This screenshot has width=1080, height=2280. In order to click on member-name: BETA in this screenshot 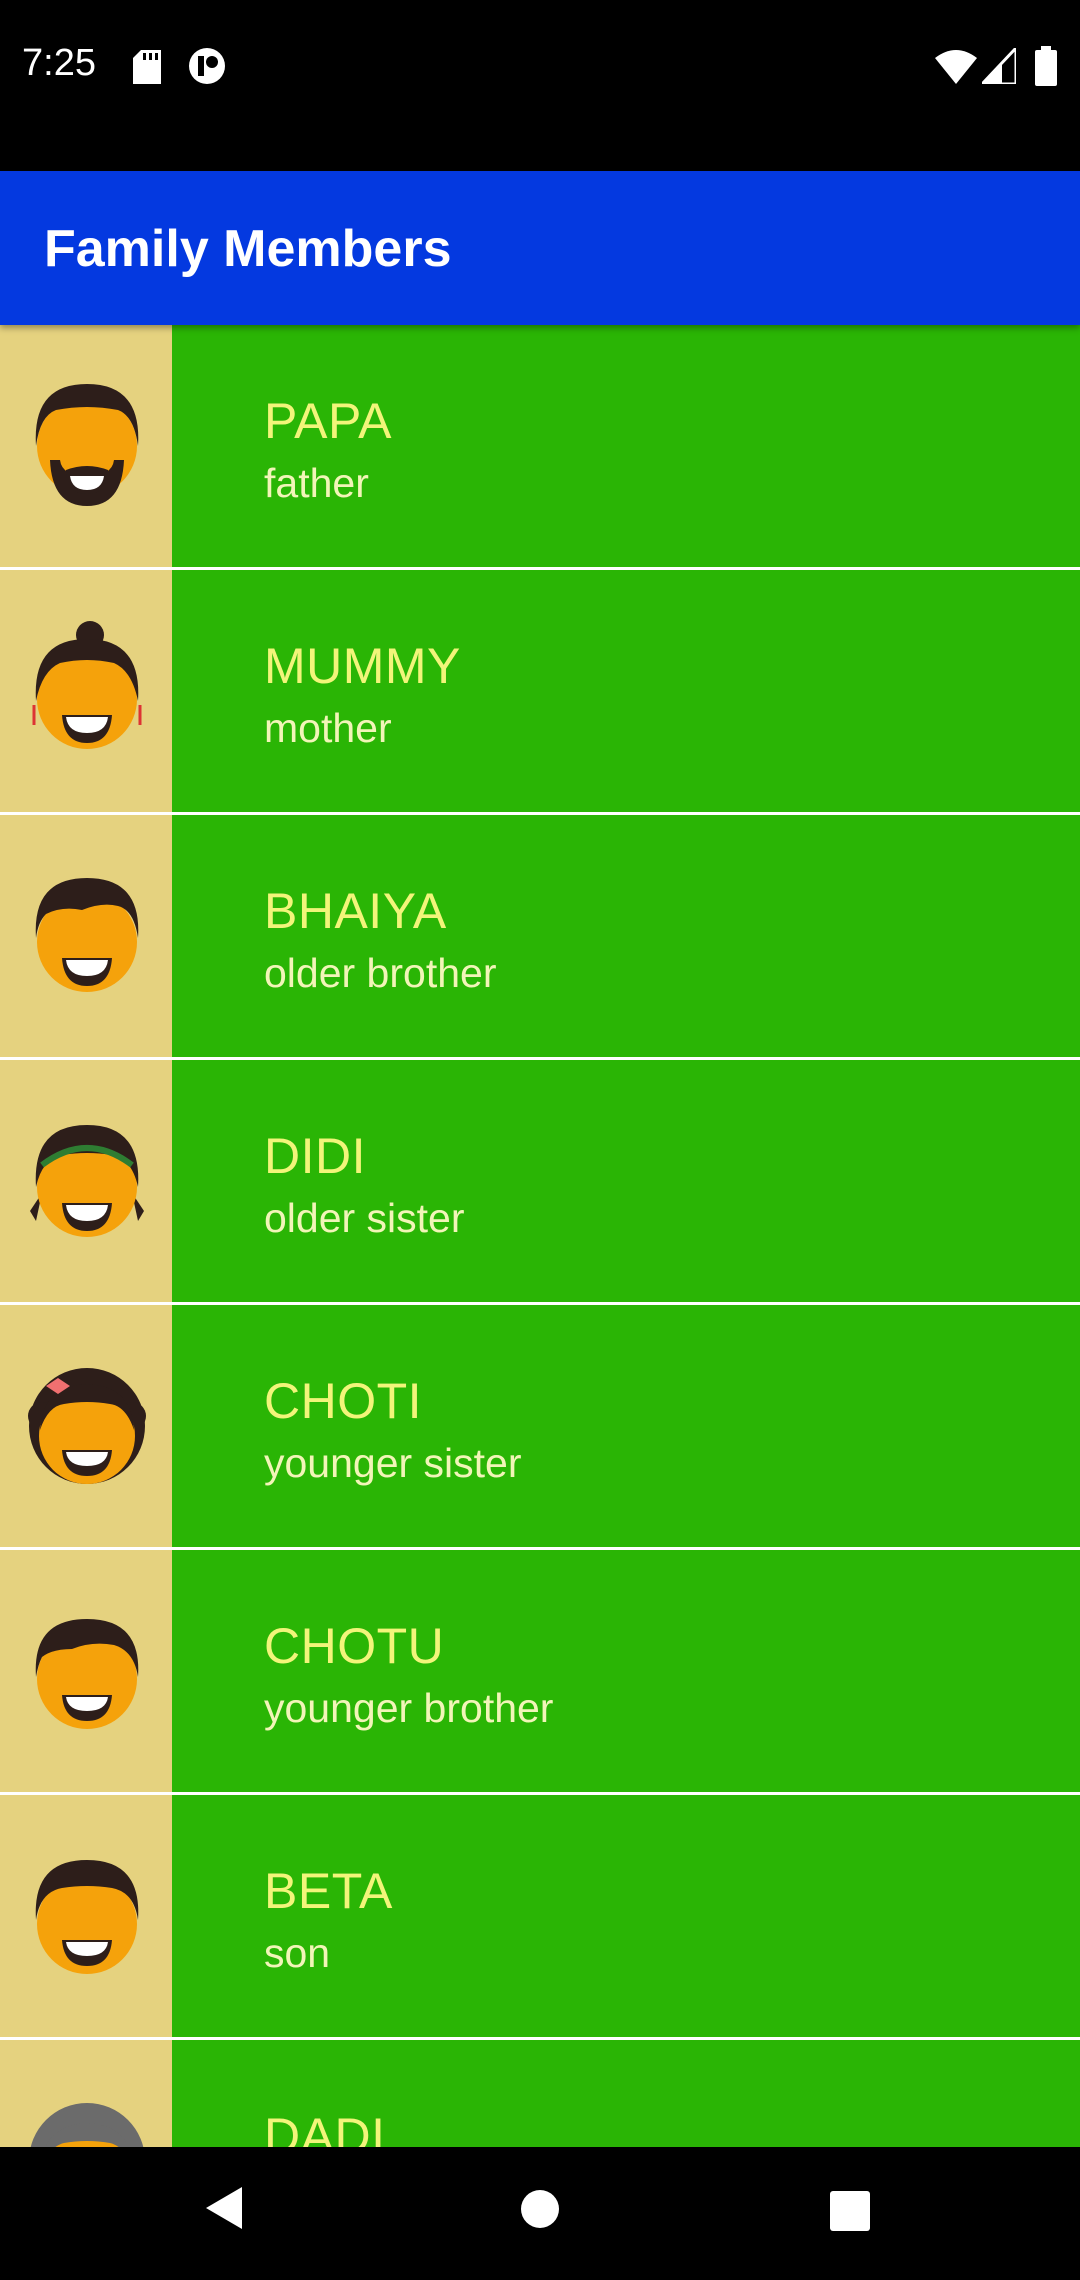, I will do `click(328, 1891)`.